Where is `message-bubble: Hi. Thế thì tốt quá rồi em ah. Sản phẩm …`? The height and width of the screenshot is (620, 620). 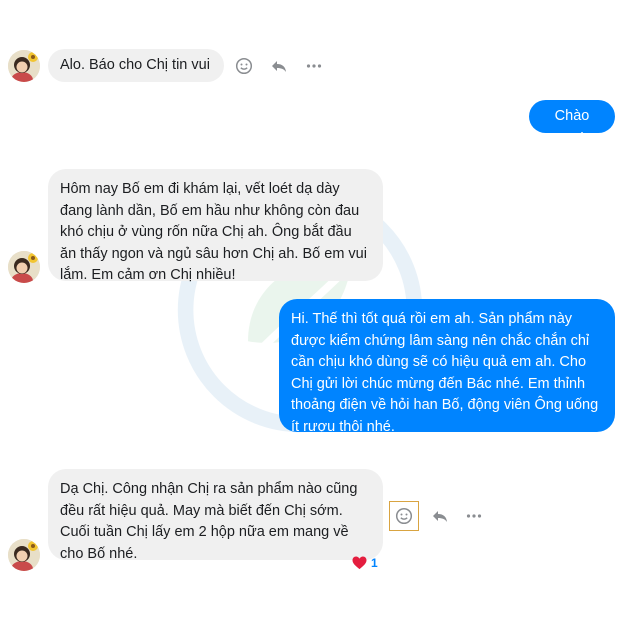 message-bubble: Hi. Thế thì tốt quá rồi em ah. Sản phẩm … is located at coordinates (447, 367).